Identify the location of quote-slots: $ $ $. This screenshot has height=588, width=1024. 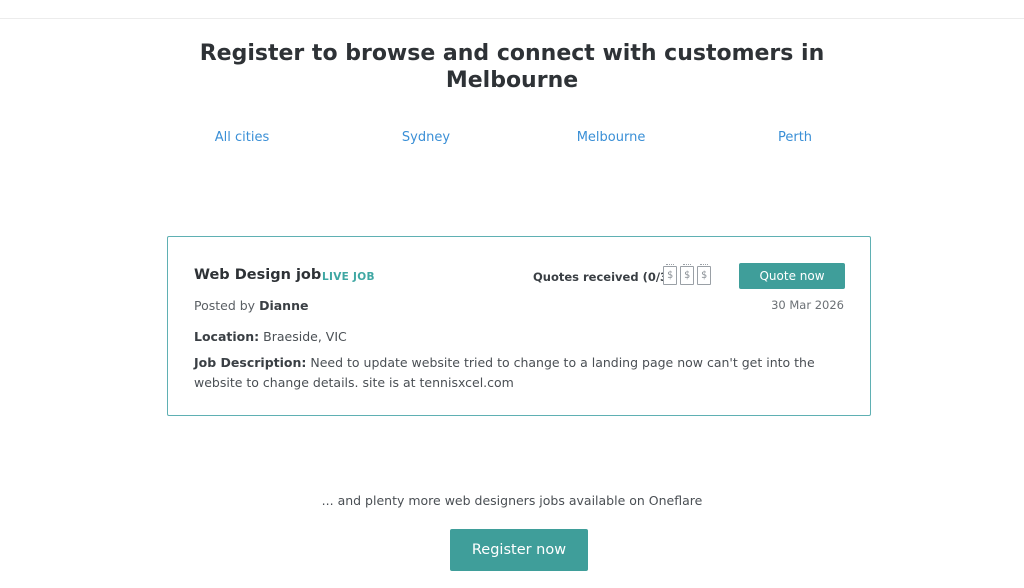
(687, 275).